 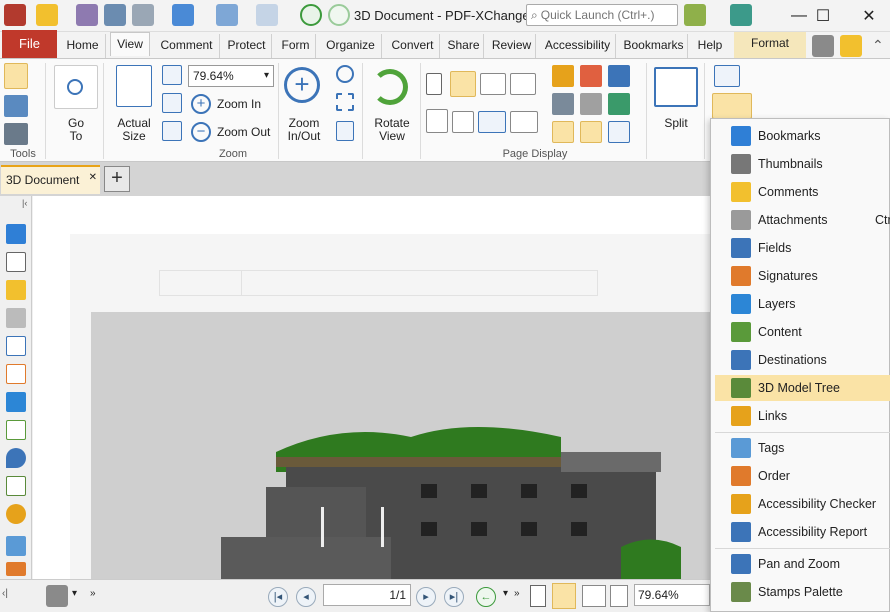 What do you see at coordinates (538, 596) in the screenshot?
I see `single-page-icon` at bounding box center [538, 596].